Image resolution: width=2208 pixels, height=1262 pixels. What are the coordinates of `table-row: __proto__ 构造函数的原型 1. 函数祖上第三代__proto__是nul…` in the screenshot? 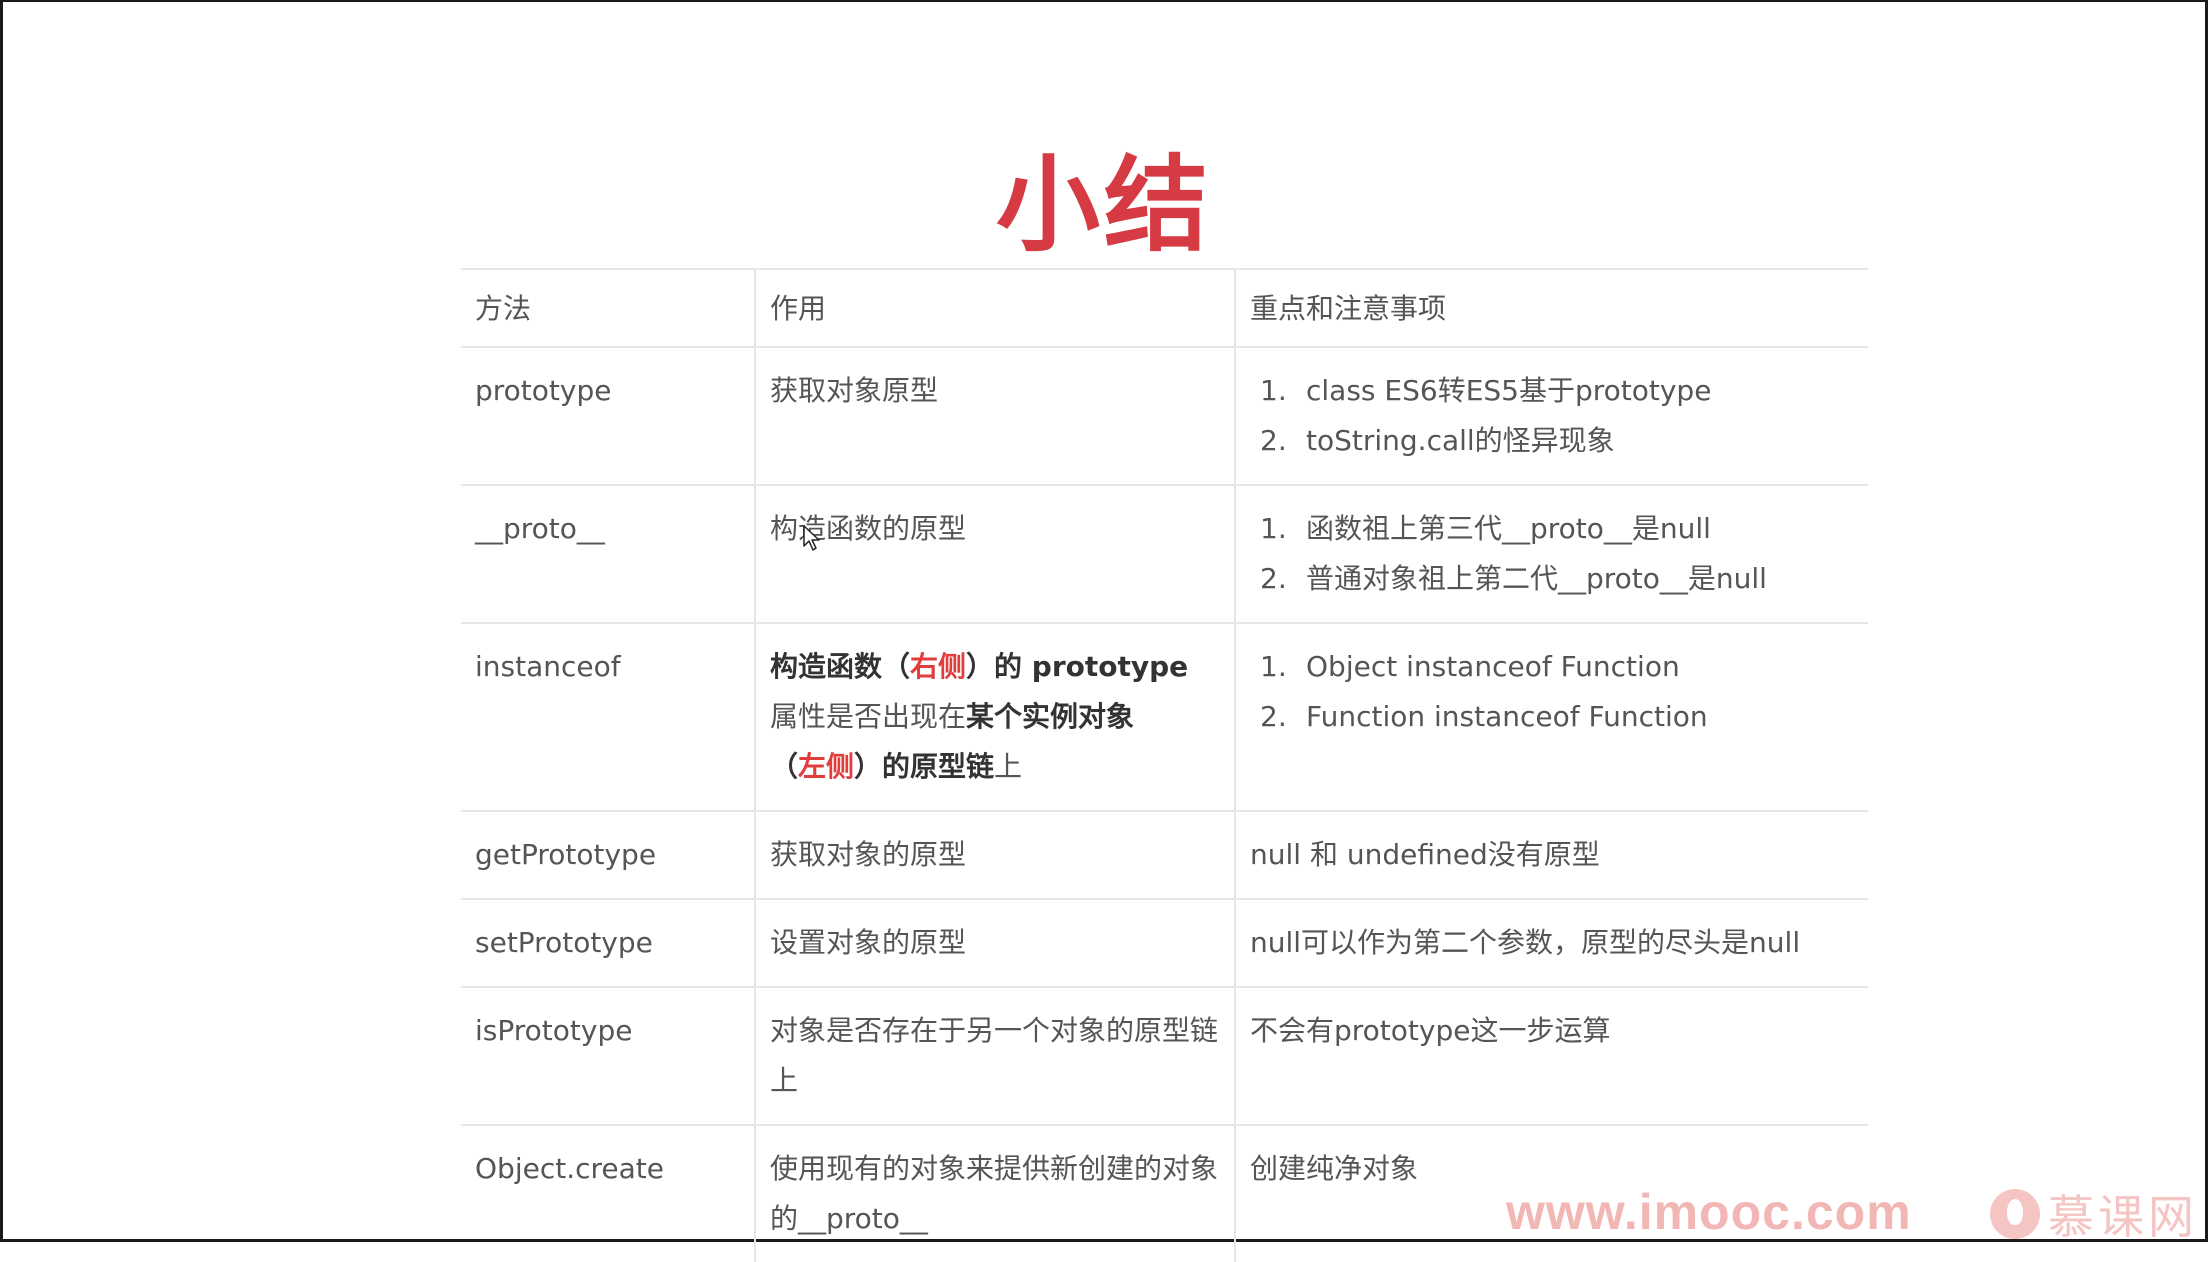 It's located at (1164, 554).